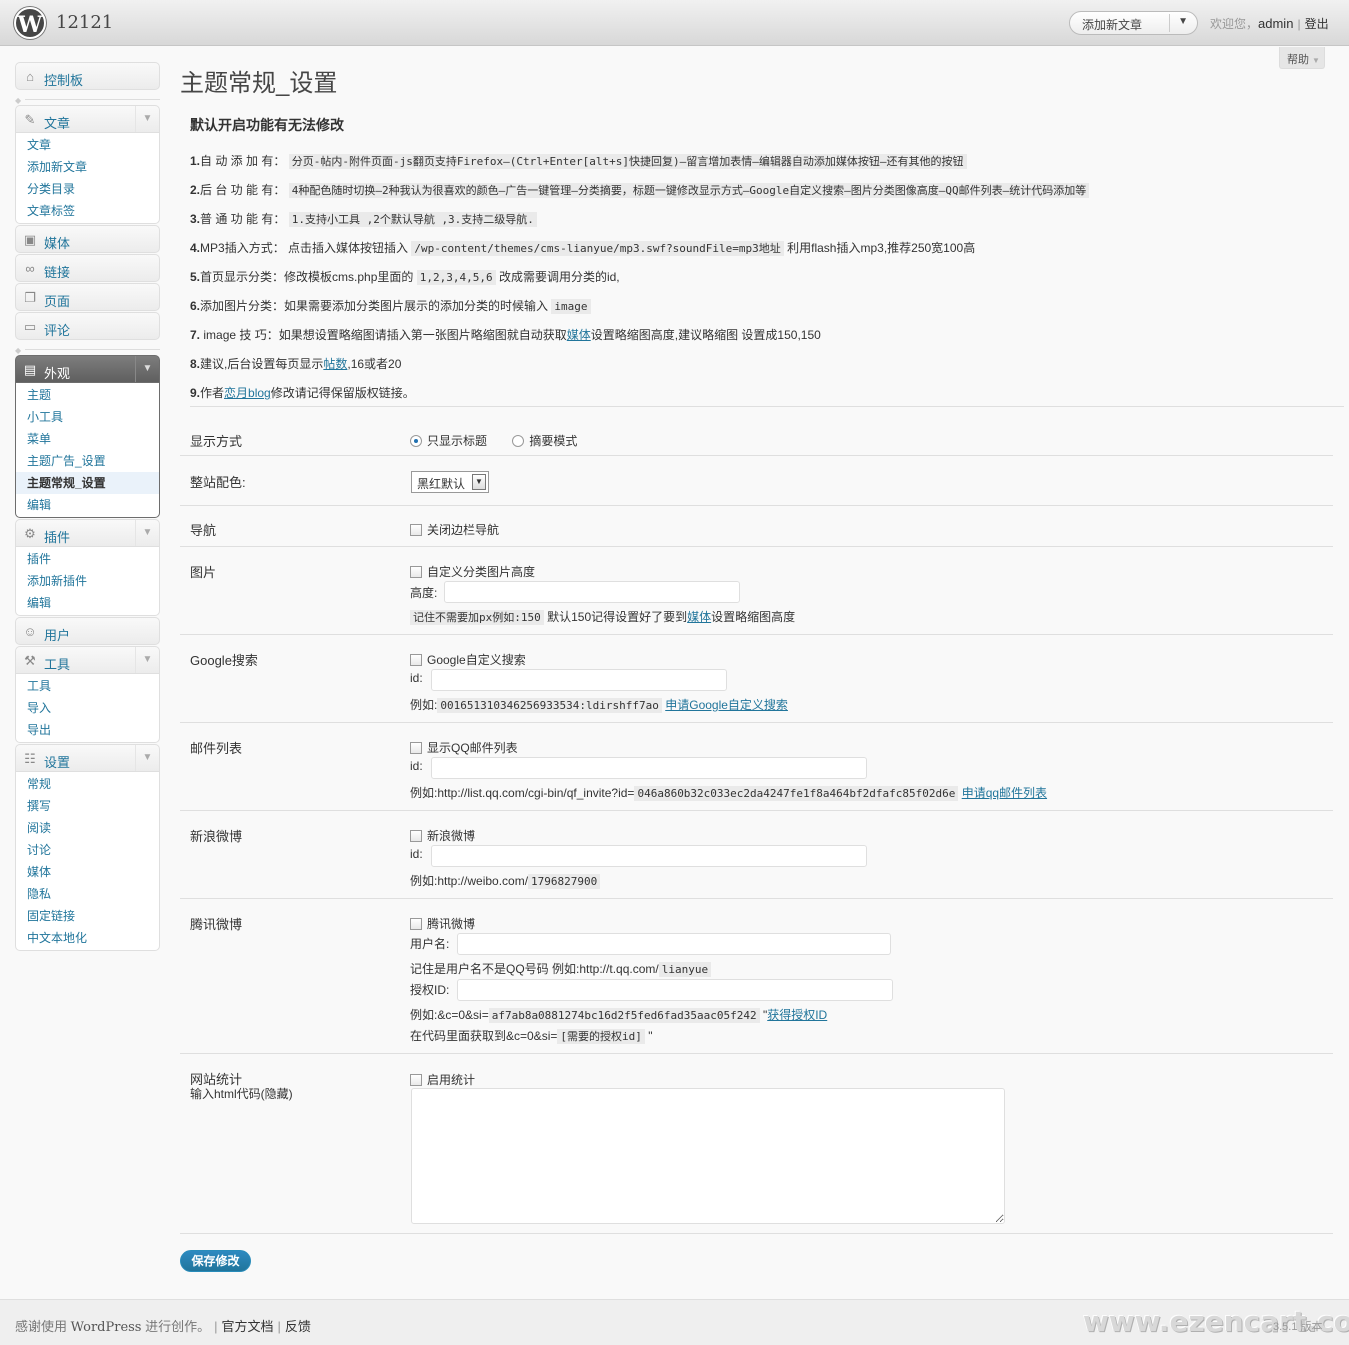 This screenshot has width=1349, height=1345. What do you see at coordinates (468, 659) in the screenshot?
I see `google-checkbox-field: Google自定义搜索` at bounding box center [468, 659].